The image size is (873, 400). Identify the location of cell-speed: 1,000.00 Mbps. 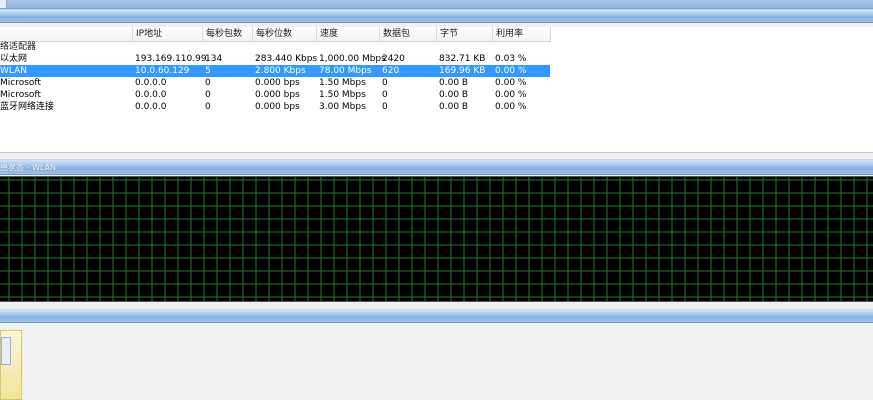
(352, 59).